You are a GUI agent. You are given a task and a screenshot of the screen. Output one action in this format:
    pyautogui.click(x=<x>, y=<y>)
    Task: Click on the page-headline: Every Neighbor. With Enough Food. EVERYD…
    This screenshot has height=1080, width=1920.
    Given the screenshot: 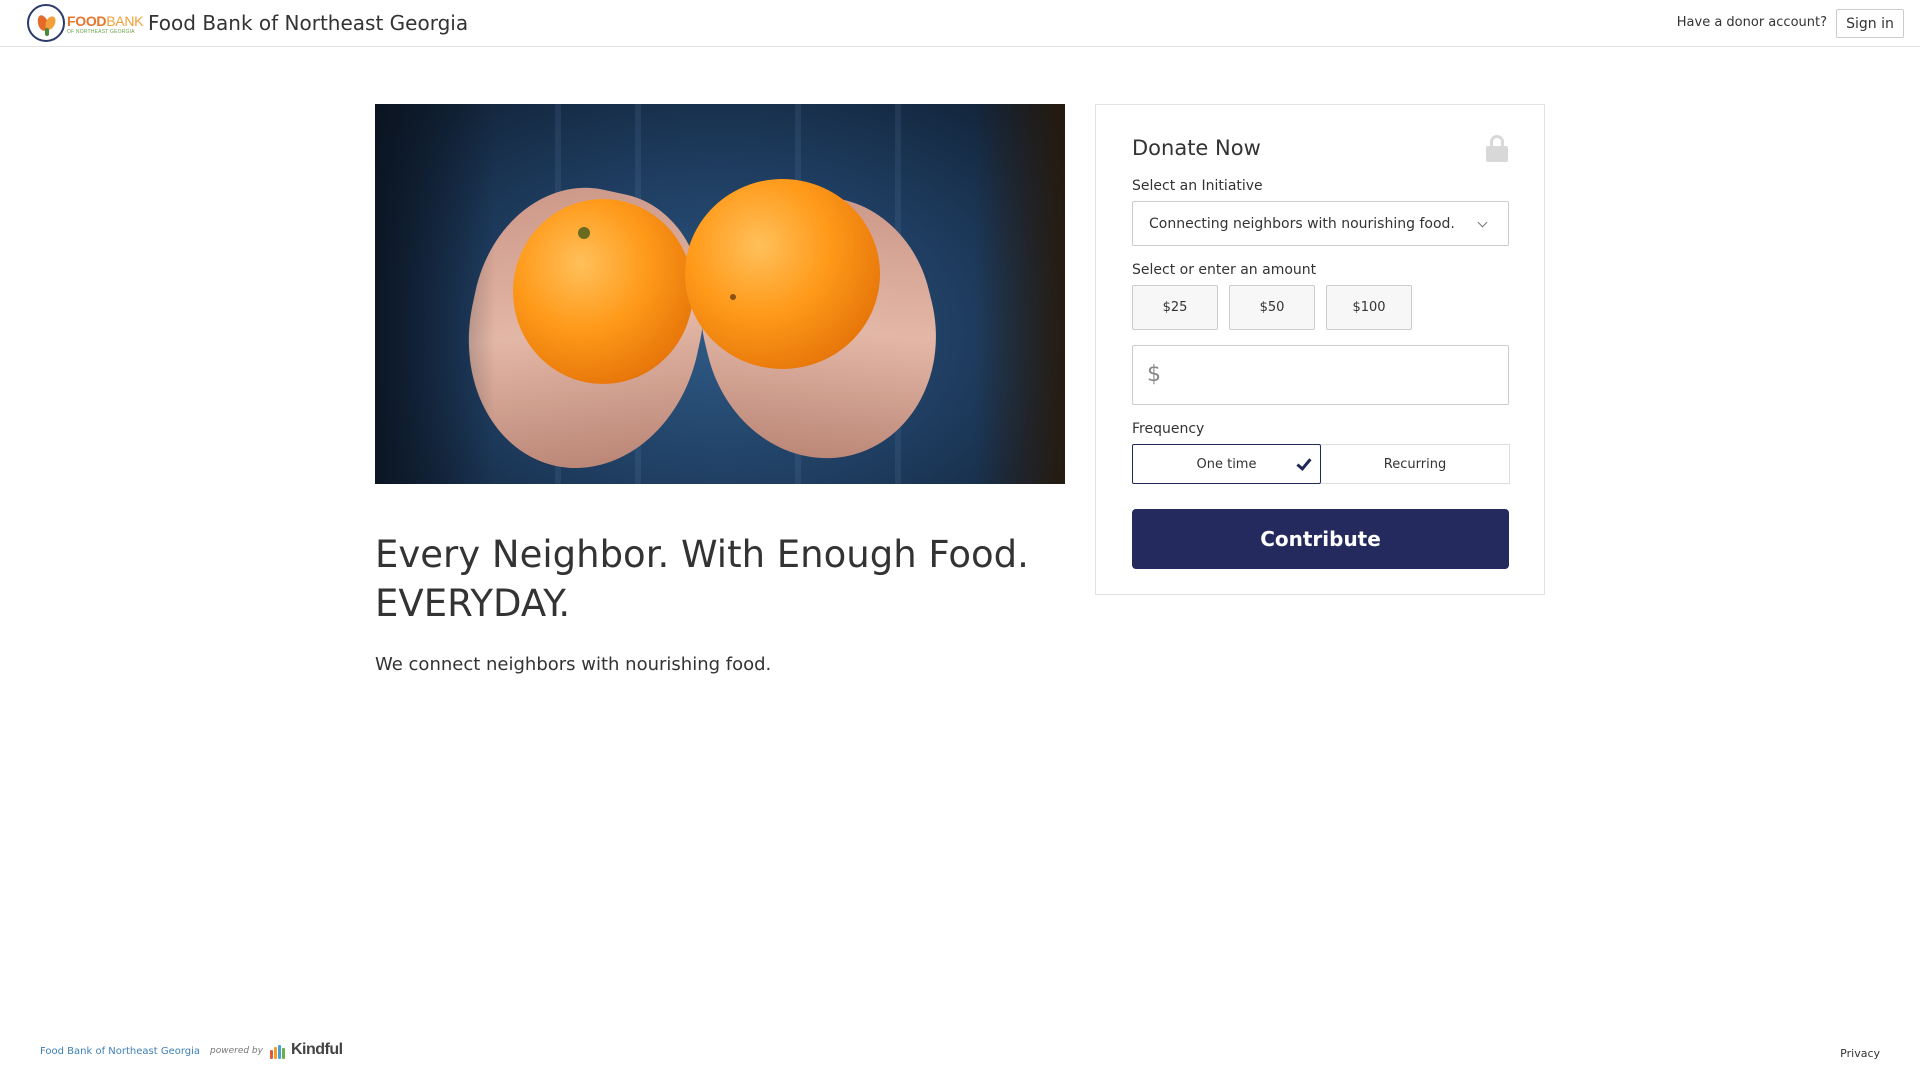 What is the action you would take?
    pyautogui.click(x=702, y=579)
    